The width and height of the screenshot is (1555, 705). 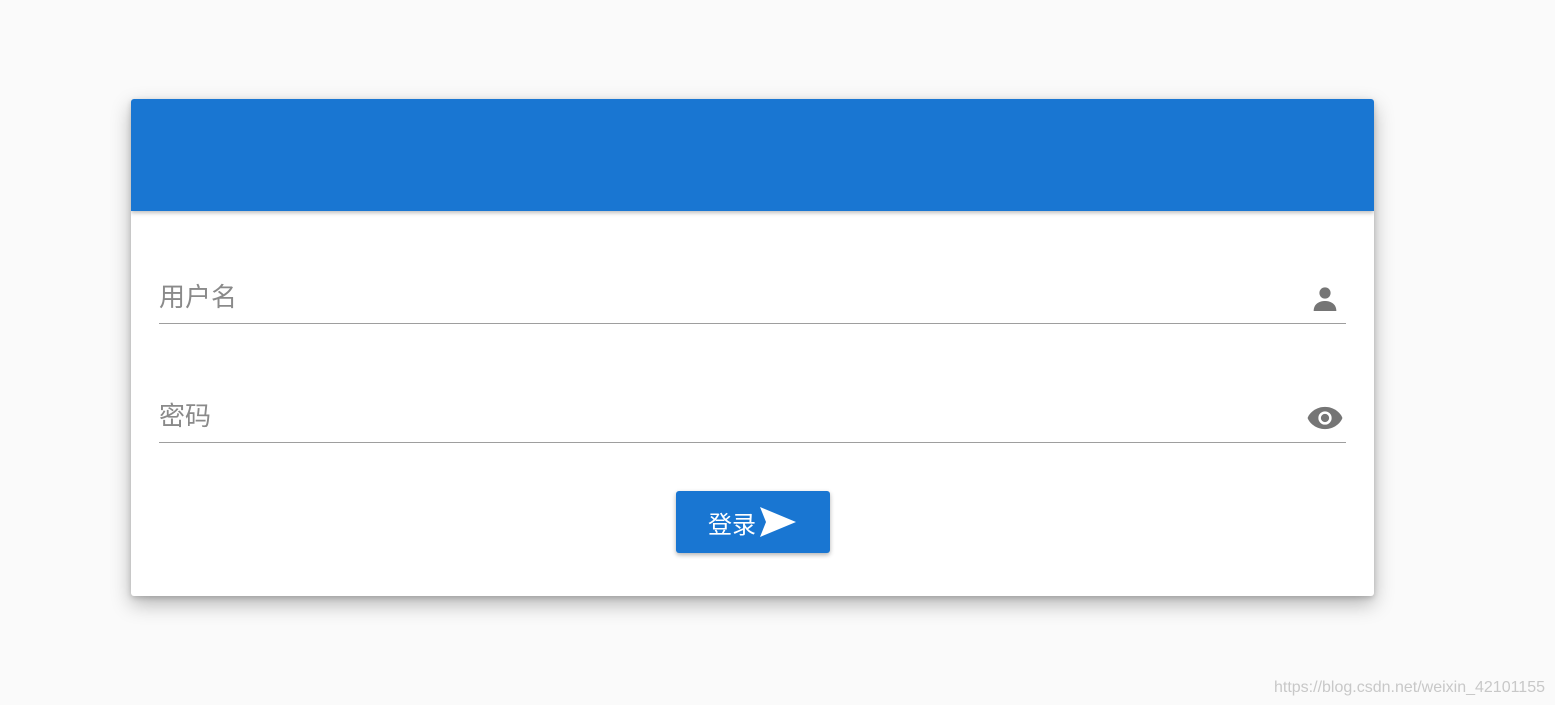 I want to click on password-field, so click(x=752, y=418).